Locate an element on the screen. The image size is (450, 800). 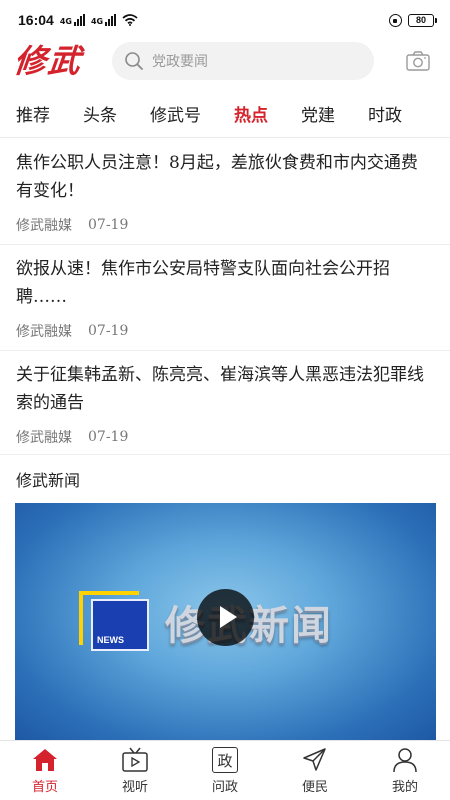
battery-icon: 80 is located at coordinates (422, 20).